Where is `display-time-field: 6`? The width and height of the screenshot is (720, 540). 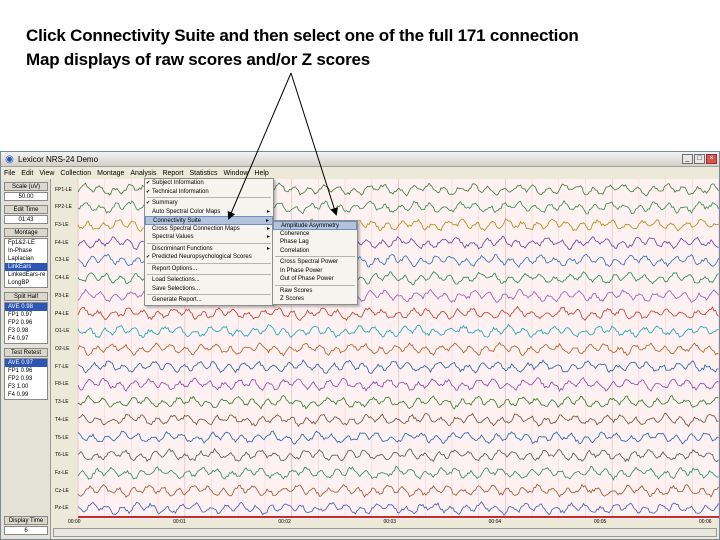
display-time-field: 6 is located at coordinates (26, 530).